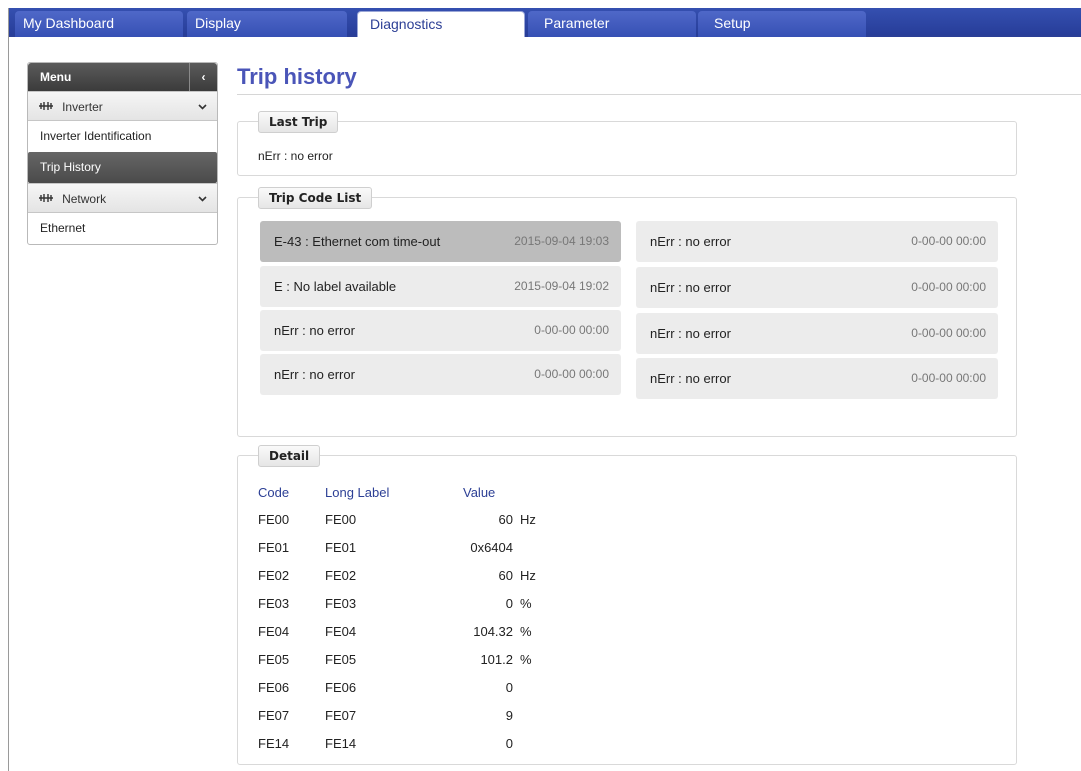 The image size is (1081, 771). I want to click on detail-code: FE00, so click(274, 519).